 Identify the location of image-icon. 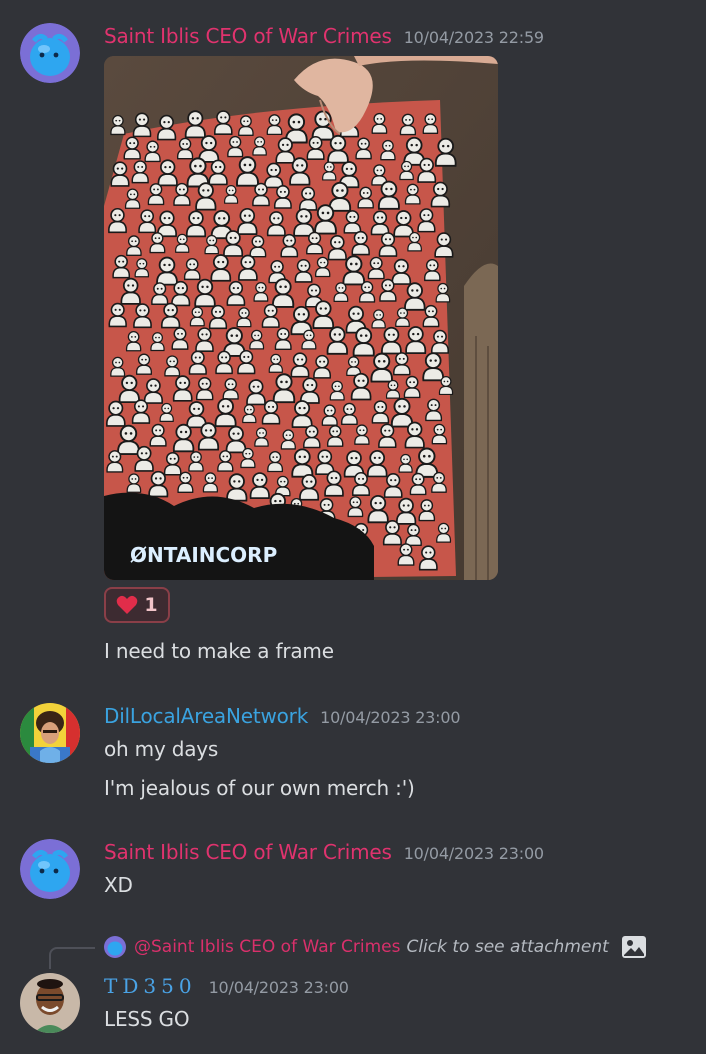
(633, 947).